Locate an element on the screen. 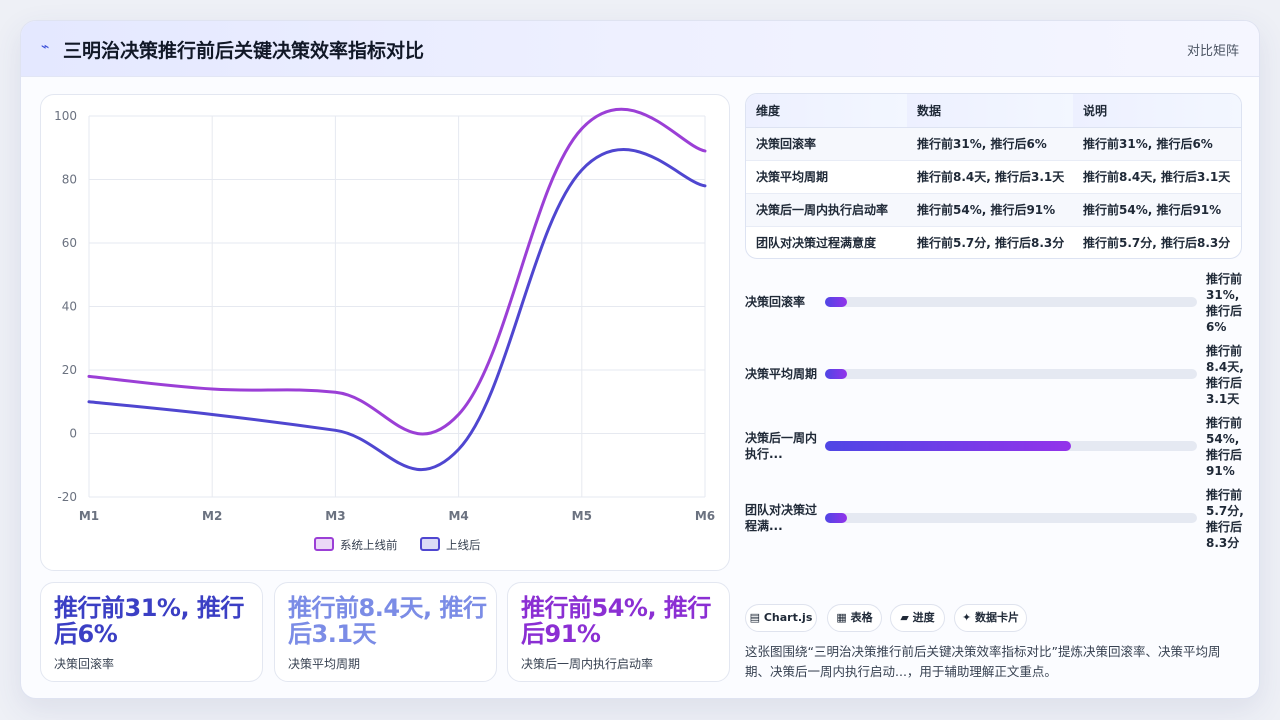 The width and height of the screenshot is (1280, 720). progress-row: 决策回滚率 推行前 31%, 推行后 6% is located at coordinates (995, 307).